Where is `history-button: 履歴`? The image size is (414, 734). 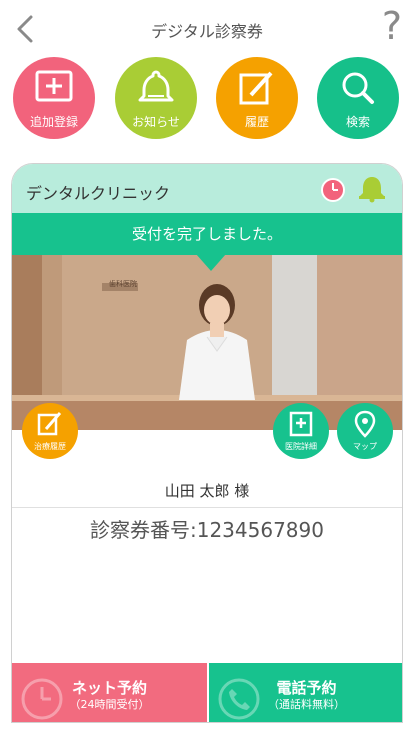 history-button: 履歴 is located at coordinates (257, 98).